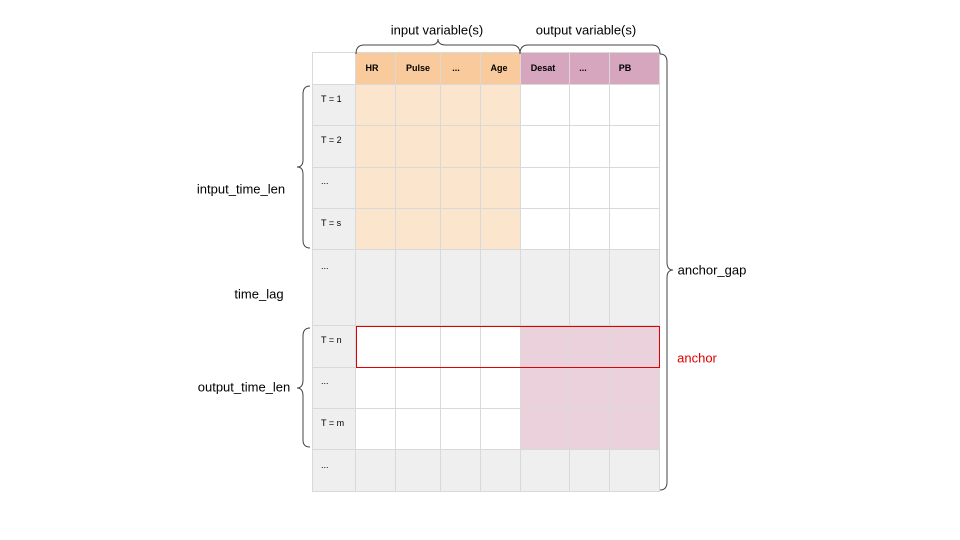 This screenshot has width=960, height=540. I want to click on input-time-len-brace, so click(303, 167).